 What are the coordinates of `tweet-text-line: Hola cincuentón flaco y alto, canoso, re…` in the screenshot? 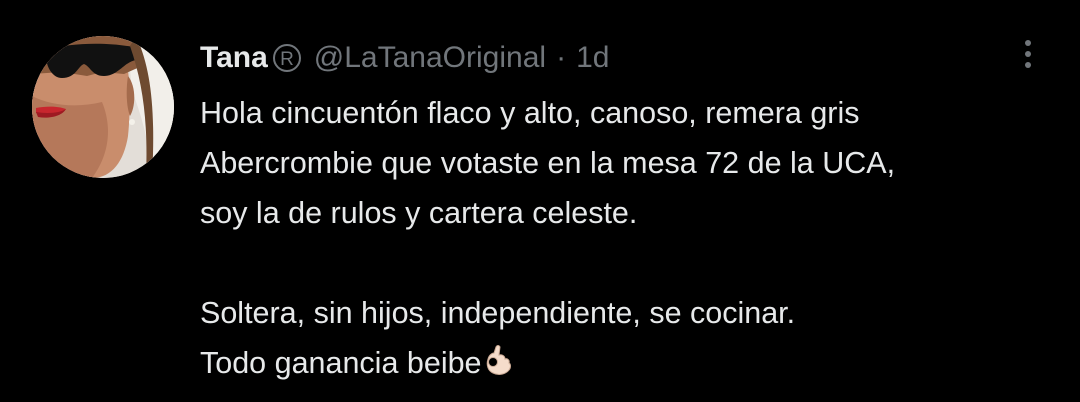 It's located at (530, 113).